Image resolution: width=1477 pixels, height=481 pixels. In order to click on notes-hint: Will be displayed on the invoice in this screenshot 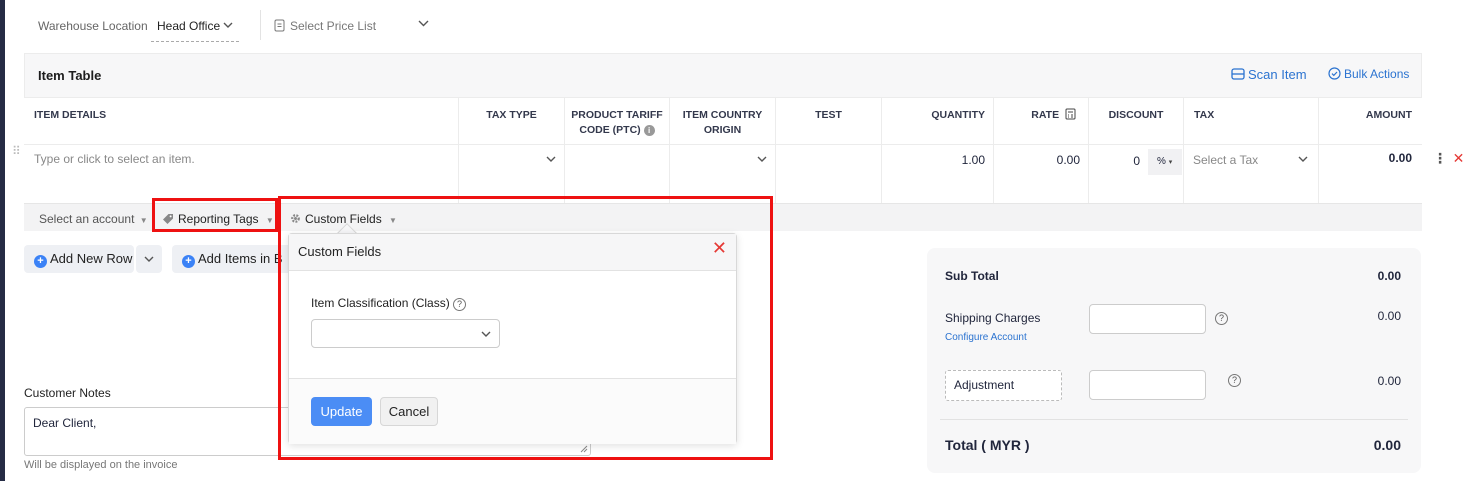, I will do `click(101, 465)`.